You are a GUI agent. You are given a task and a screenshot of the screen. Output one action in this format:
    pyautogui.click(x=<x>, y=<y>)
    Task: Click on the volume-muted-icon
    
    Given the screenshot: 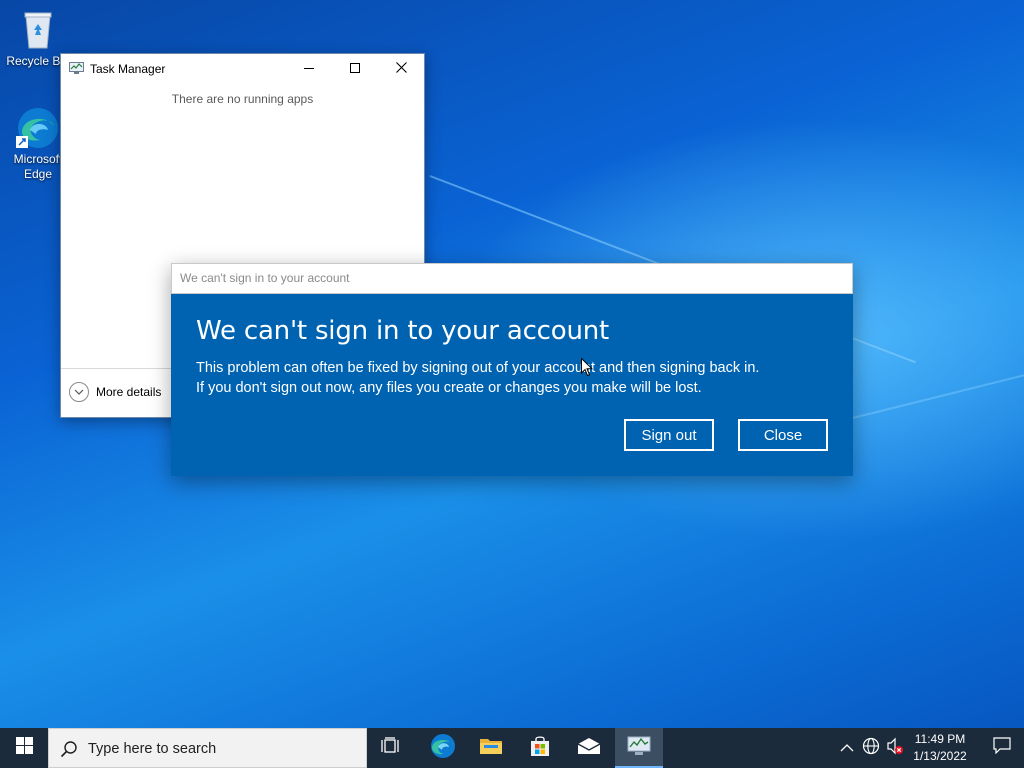 What is the action you would take?
    pyautogui.click(x=895, y=748)
    